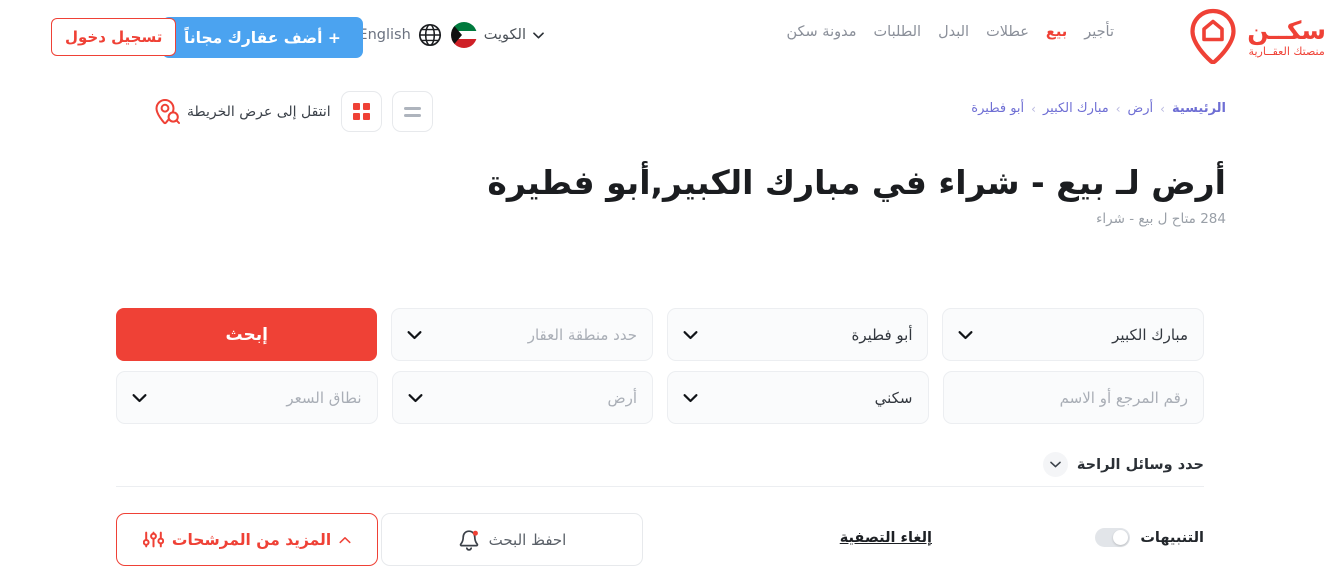 The height and width of the screenshot is (580, 1344). I want to click on locale-controls: الكويت English, so click(451, 35).